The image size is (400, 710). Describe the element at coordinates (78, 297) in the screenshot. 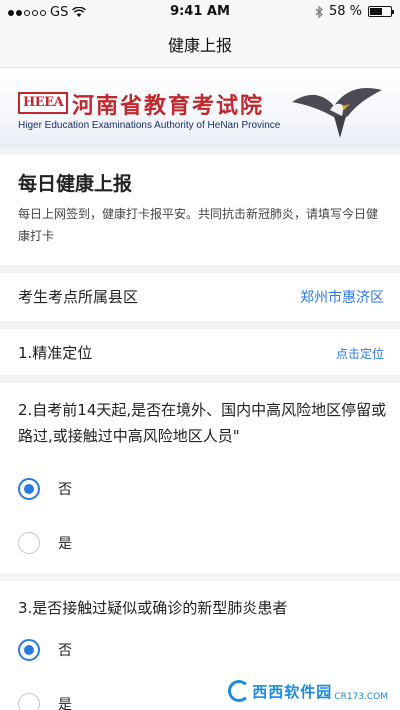

I see `county-label: 考生考点所属县区` at that location.